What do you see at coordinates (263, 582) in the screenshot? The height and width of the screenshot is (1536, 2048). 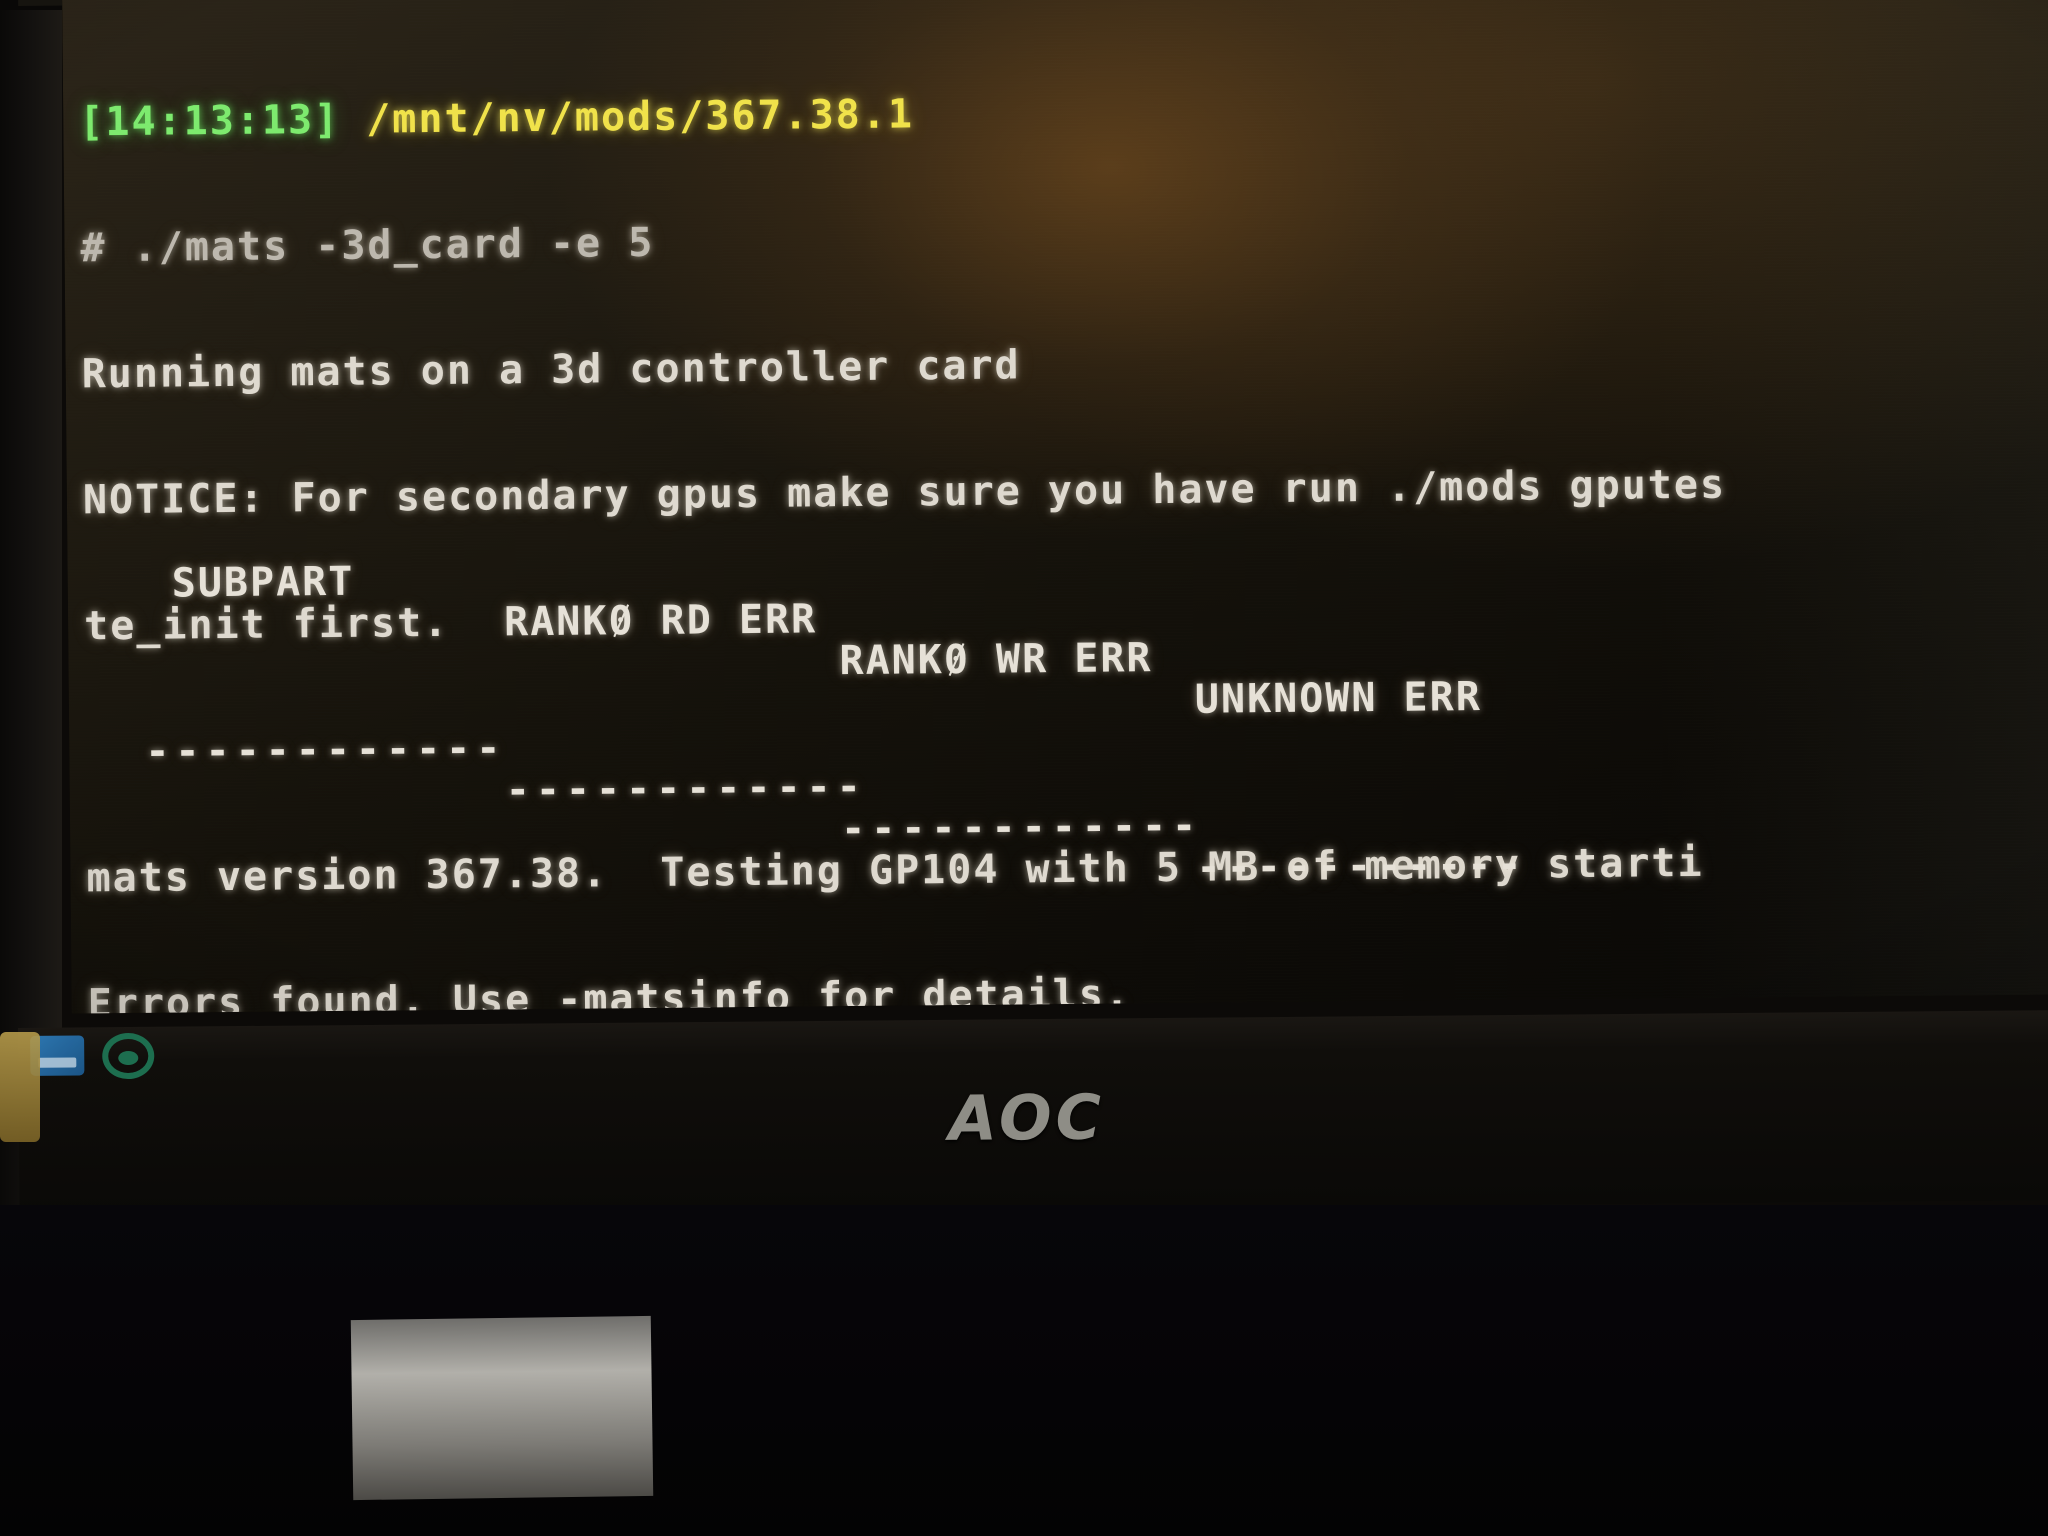 I see `header-subpart: SUBPART` at bounding box center [263, 582].